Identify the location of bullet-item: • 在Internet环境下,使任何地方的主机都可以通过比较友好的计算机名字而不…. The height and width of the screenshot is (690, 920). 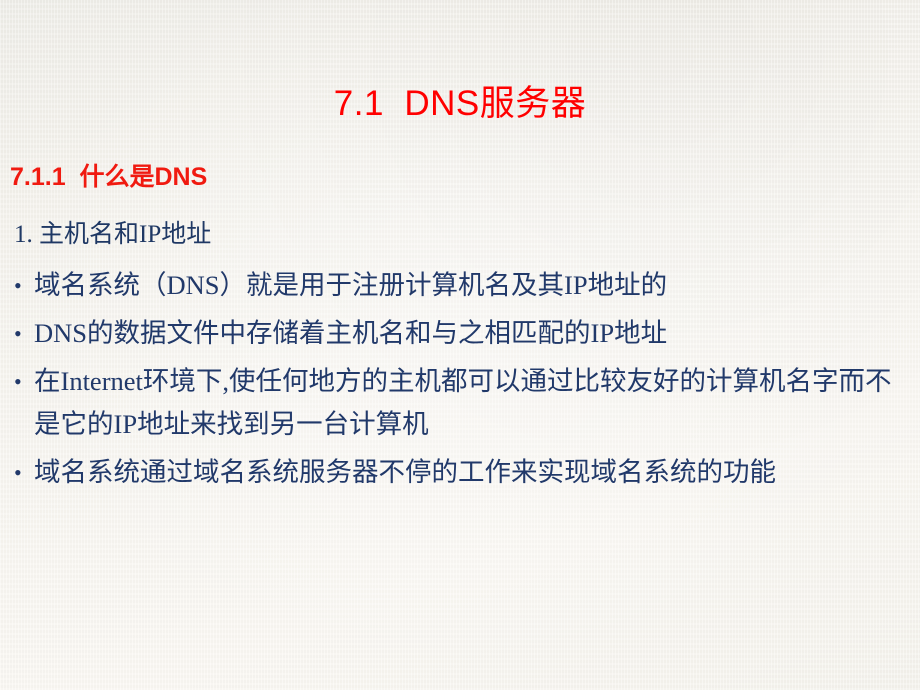
(460, 403).